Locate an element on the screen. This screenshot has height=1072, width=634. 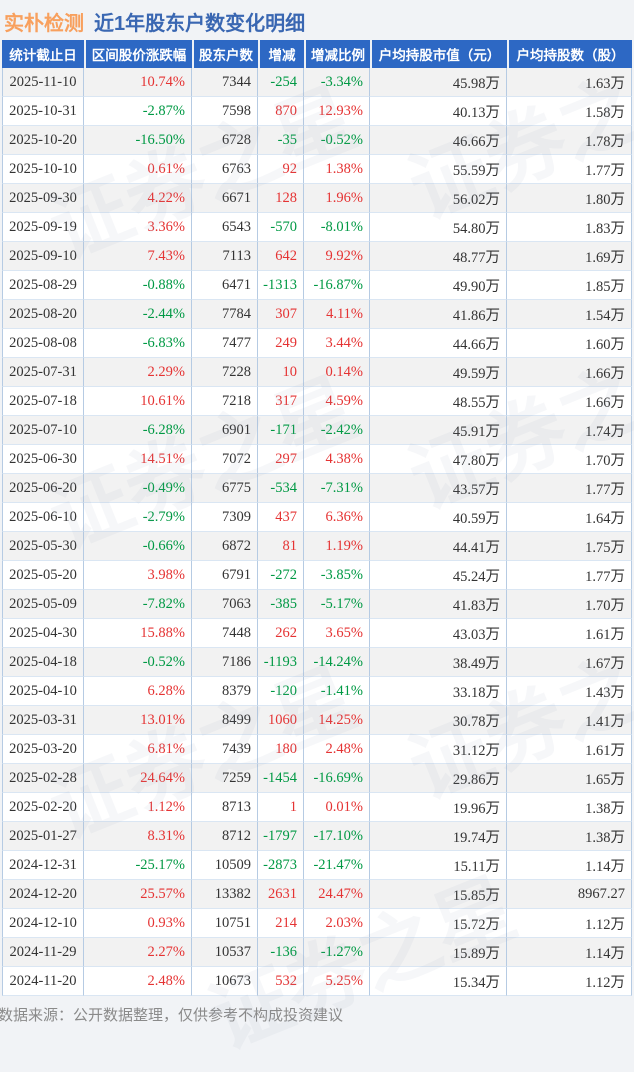
cell-change: 532 is located at coordinates (281, 981).